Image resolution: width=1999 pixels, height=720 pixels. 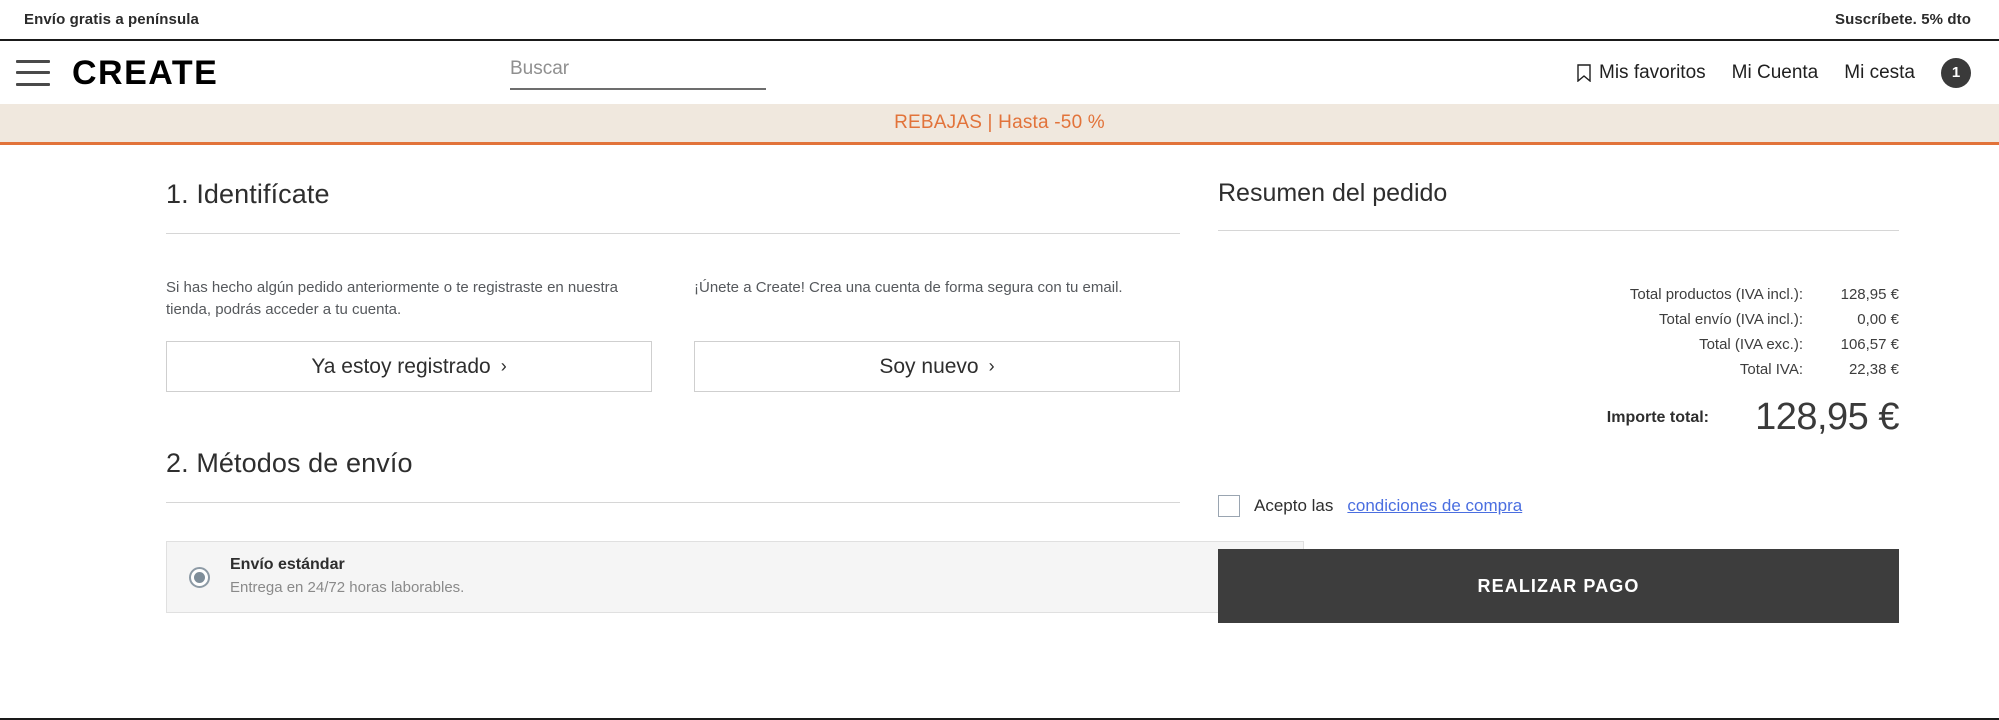 What do you see at coordinates (347, 588) in the screenshot?
I see `shipping-option-description: Entrega en 24/72 horas laborables.` at bounding box center [347, 588].